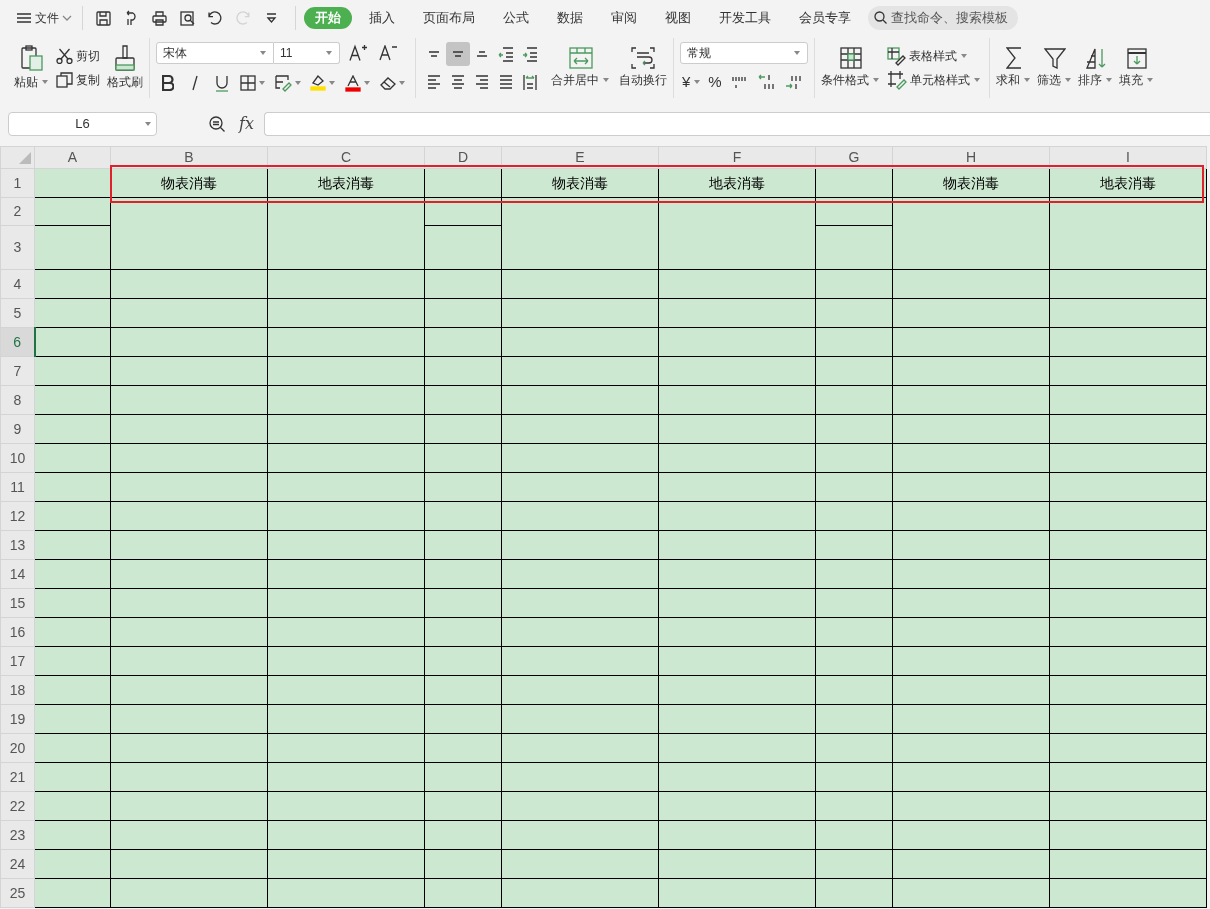  I want to click on fill-color-icon, so click(318, 83).